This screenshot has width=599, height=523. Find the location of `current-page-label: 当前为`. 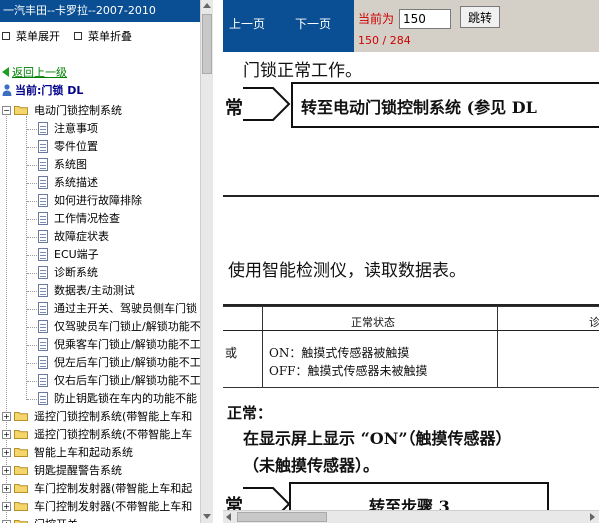

current-page-label: 当前为 is located at coordinates (376, 19).